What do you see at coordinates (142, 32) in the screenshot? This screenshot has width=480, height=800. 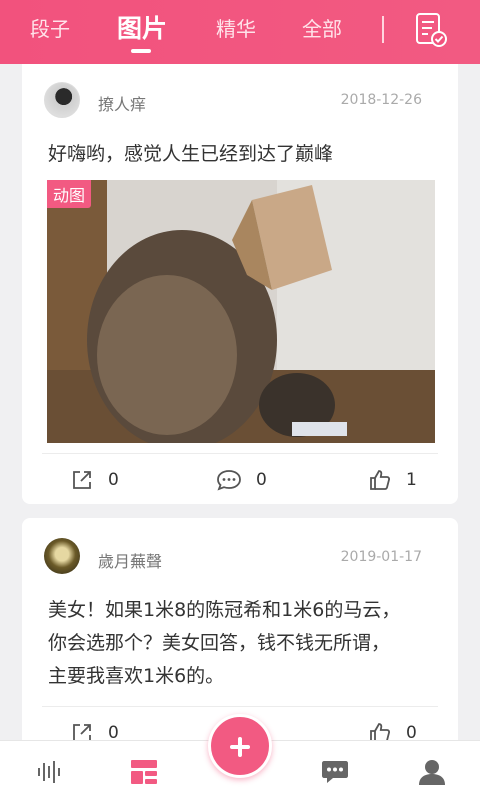 I see `tab-pictures: 图片` at bounding box center [142, 32].